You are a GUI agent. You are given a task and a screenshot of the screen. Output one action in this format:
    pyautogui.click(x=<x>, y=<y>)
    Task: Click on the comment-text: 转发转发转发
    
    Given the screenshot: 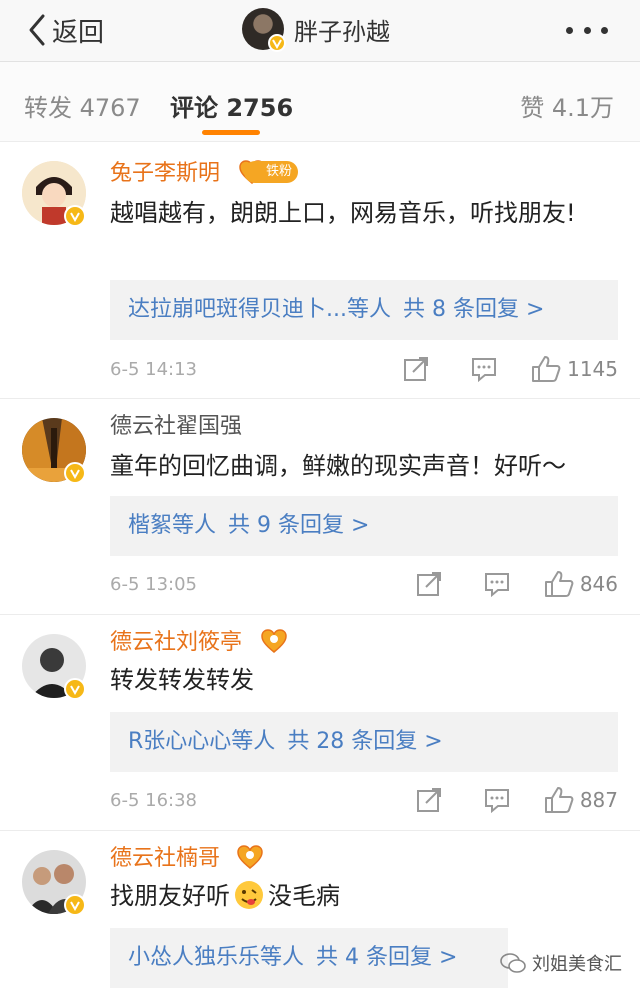 What is the action you would take?
    pyautogui.click(x=182, y=680)
    